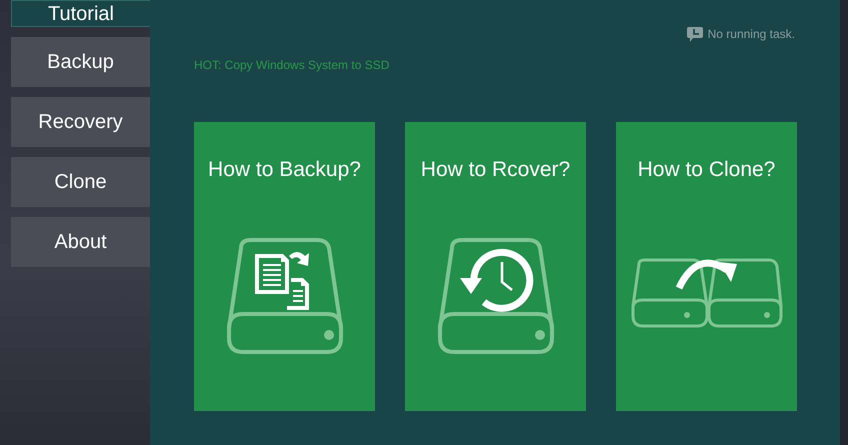 The height and width of the screenshot is (445, 848). What do you see at coordinates (751, 34) in the screenshot?
I see `status-text: No running task.` at bounding box center [751, 34].